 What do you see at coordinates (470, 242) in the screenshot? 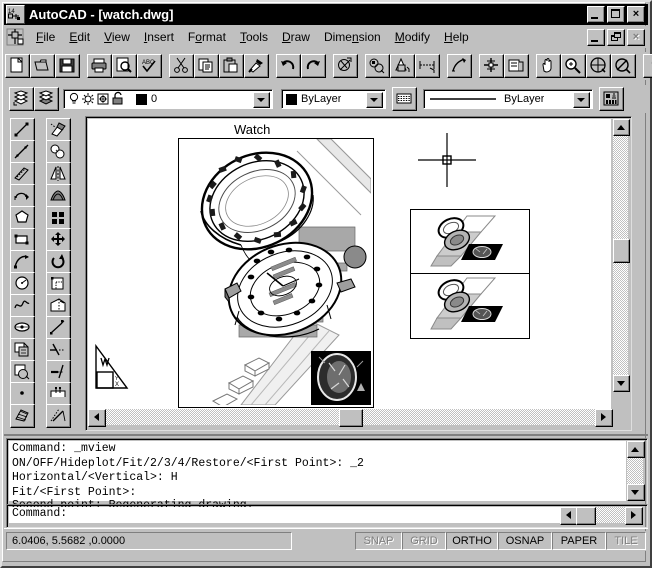
I see `top-right-viewport` at bounding box center [470, 242].